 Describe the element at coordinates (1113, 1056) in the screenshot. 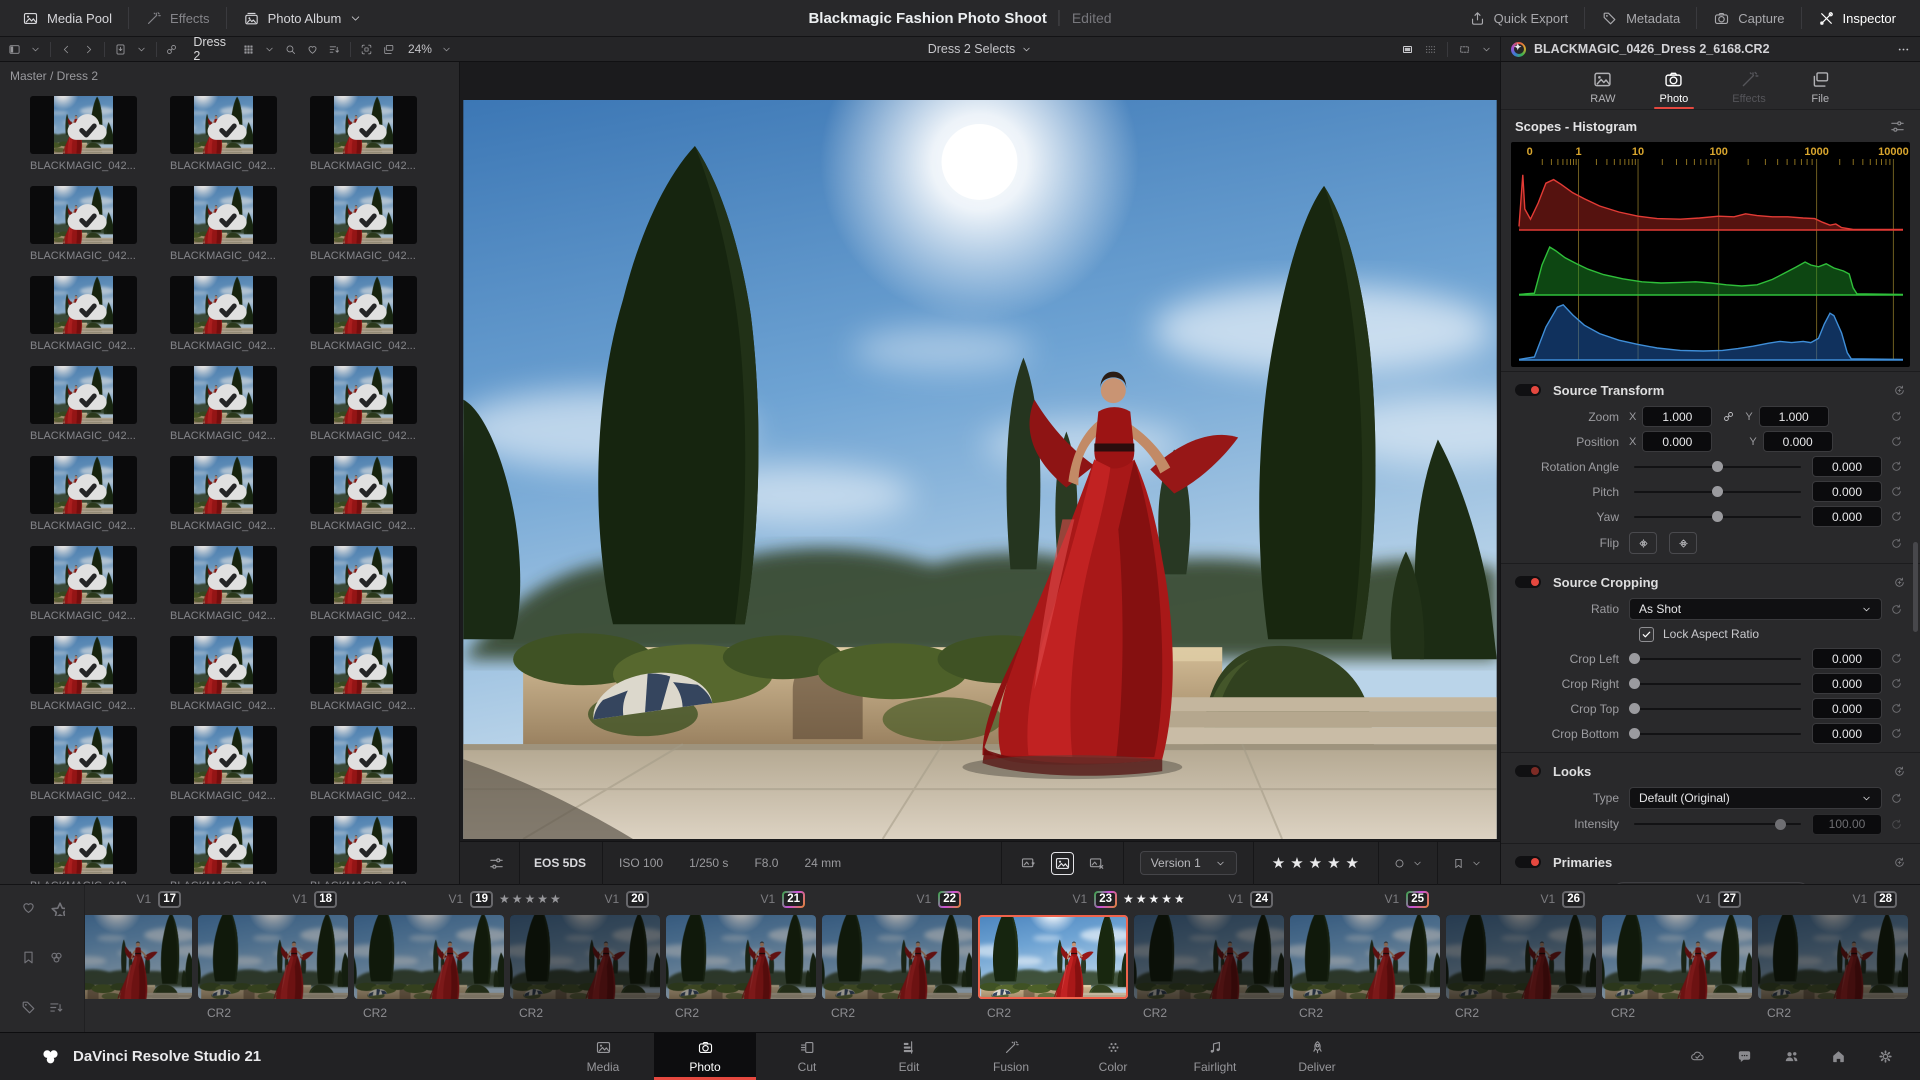

I see `page-tab-color: Color` at that location.